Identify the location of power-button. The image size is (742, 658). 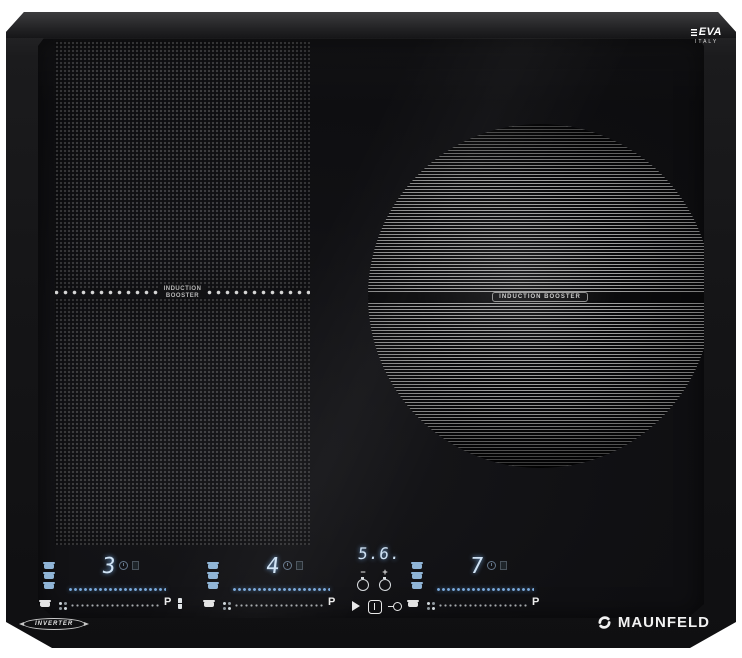
(375, 607).